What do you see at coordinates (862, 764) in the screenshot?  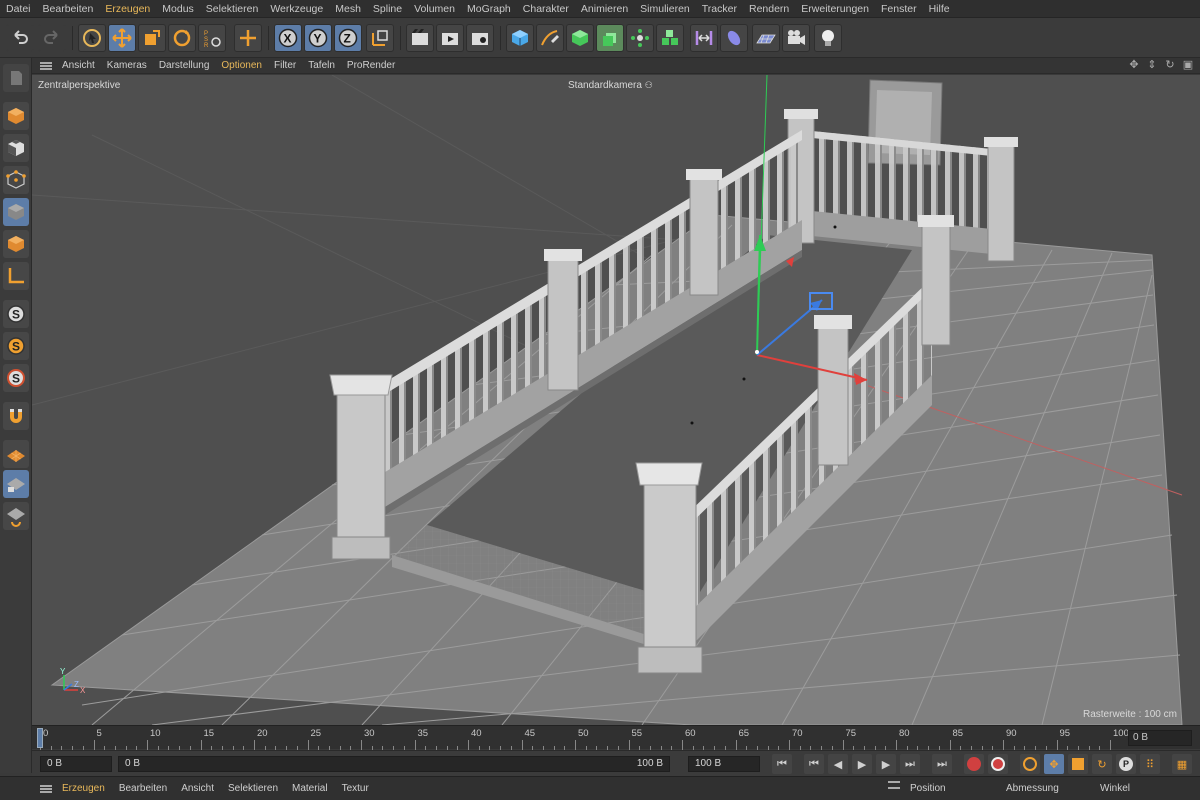 I see `play-icon: ▶` at bounding box center [862, 764].